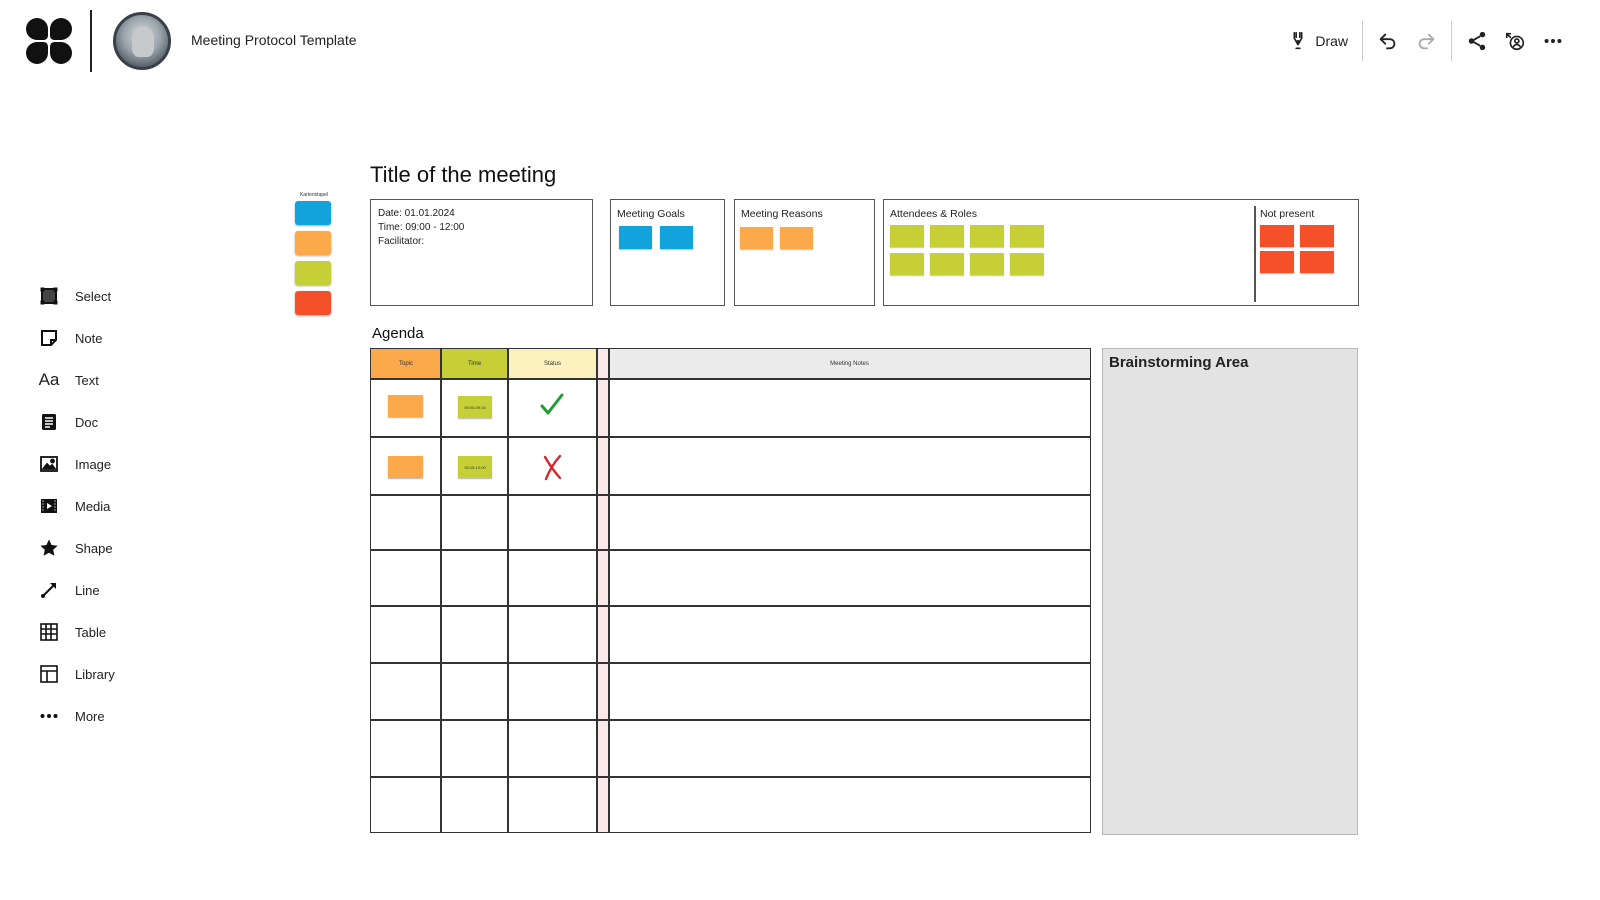  What do you see at coordinates (91, 41) in the screenshot?
I see `header-divider` at bounding box center [91, 41].